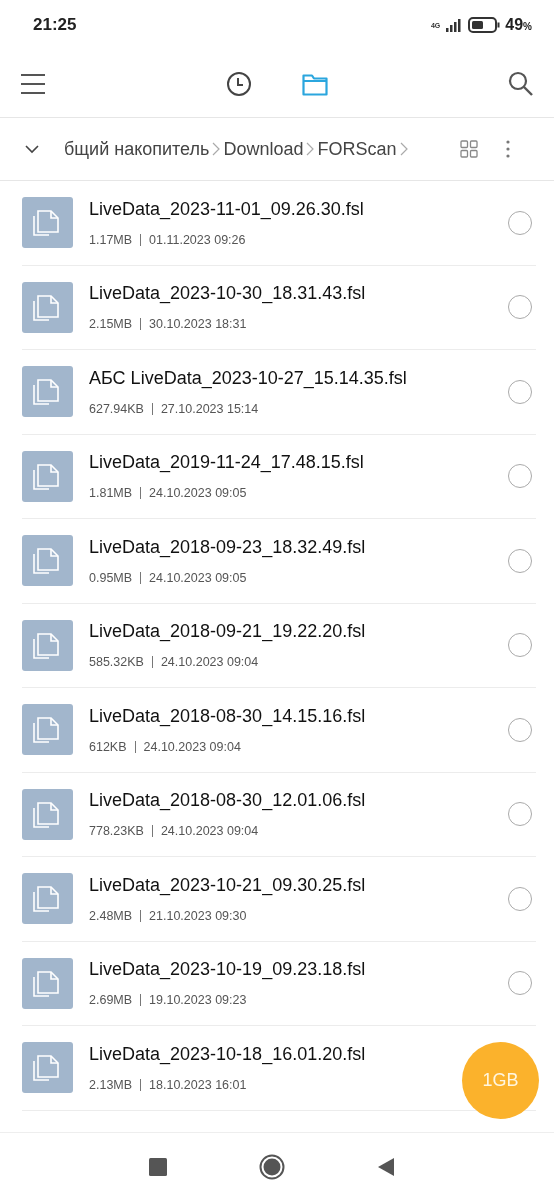 The height and width of the screenshot is (1200, 554). I want to click on clock-time: 21:25, so click(55, 25).